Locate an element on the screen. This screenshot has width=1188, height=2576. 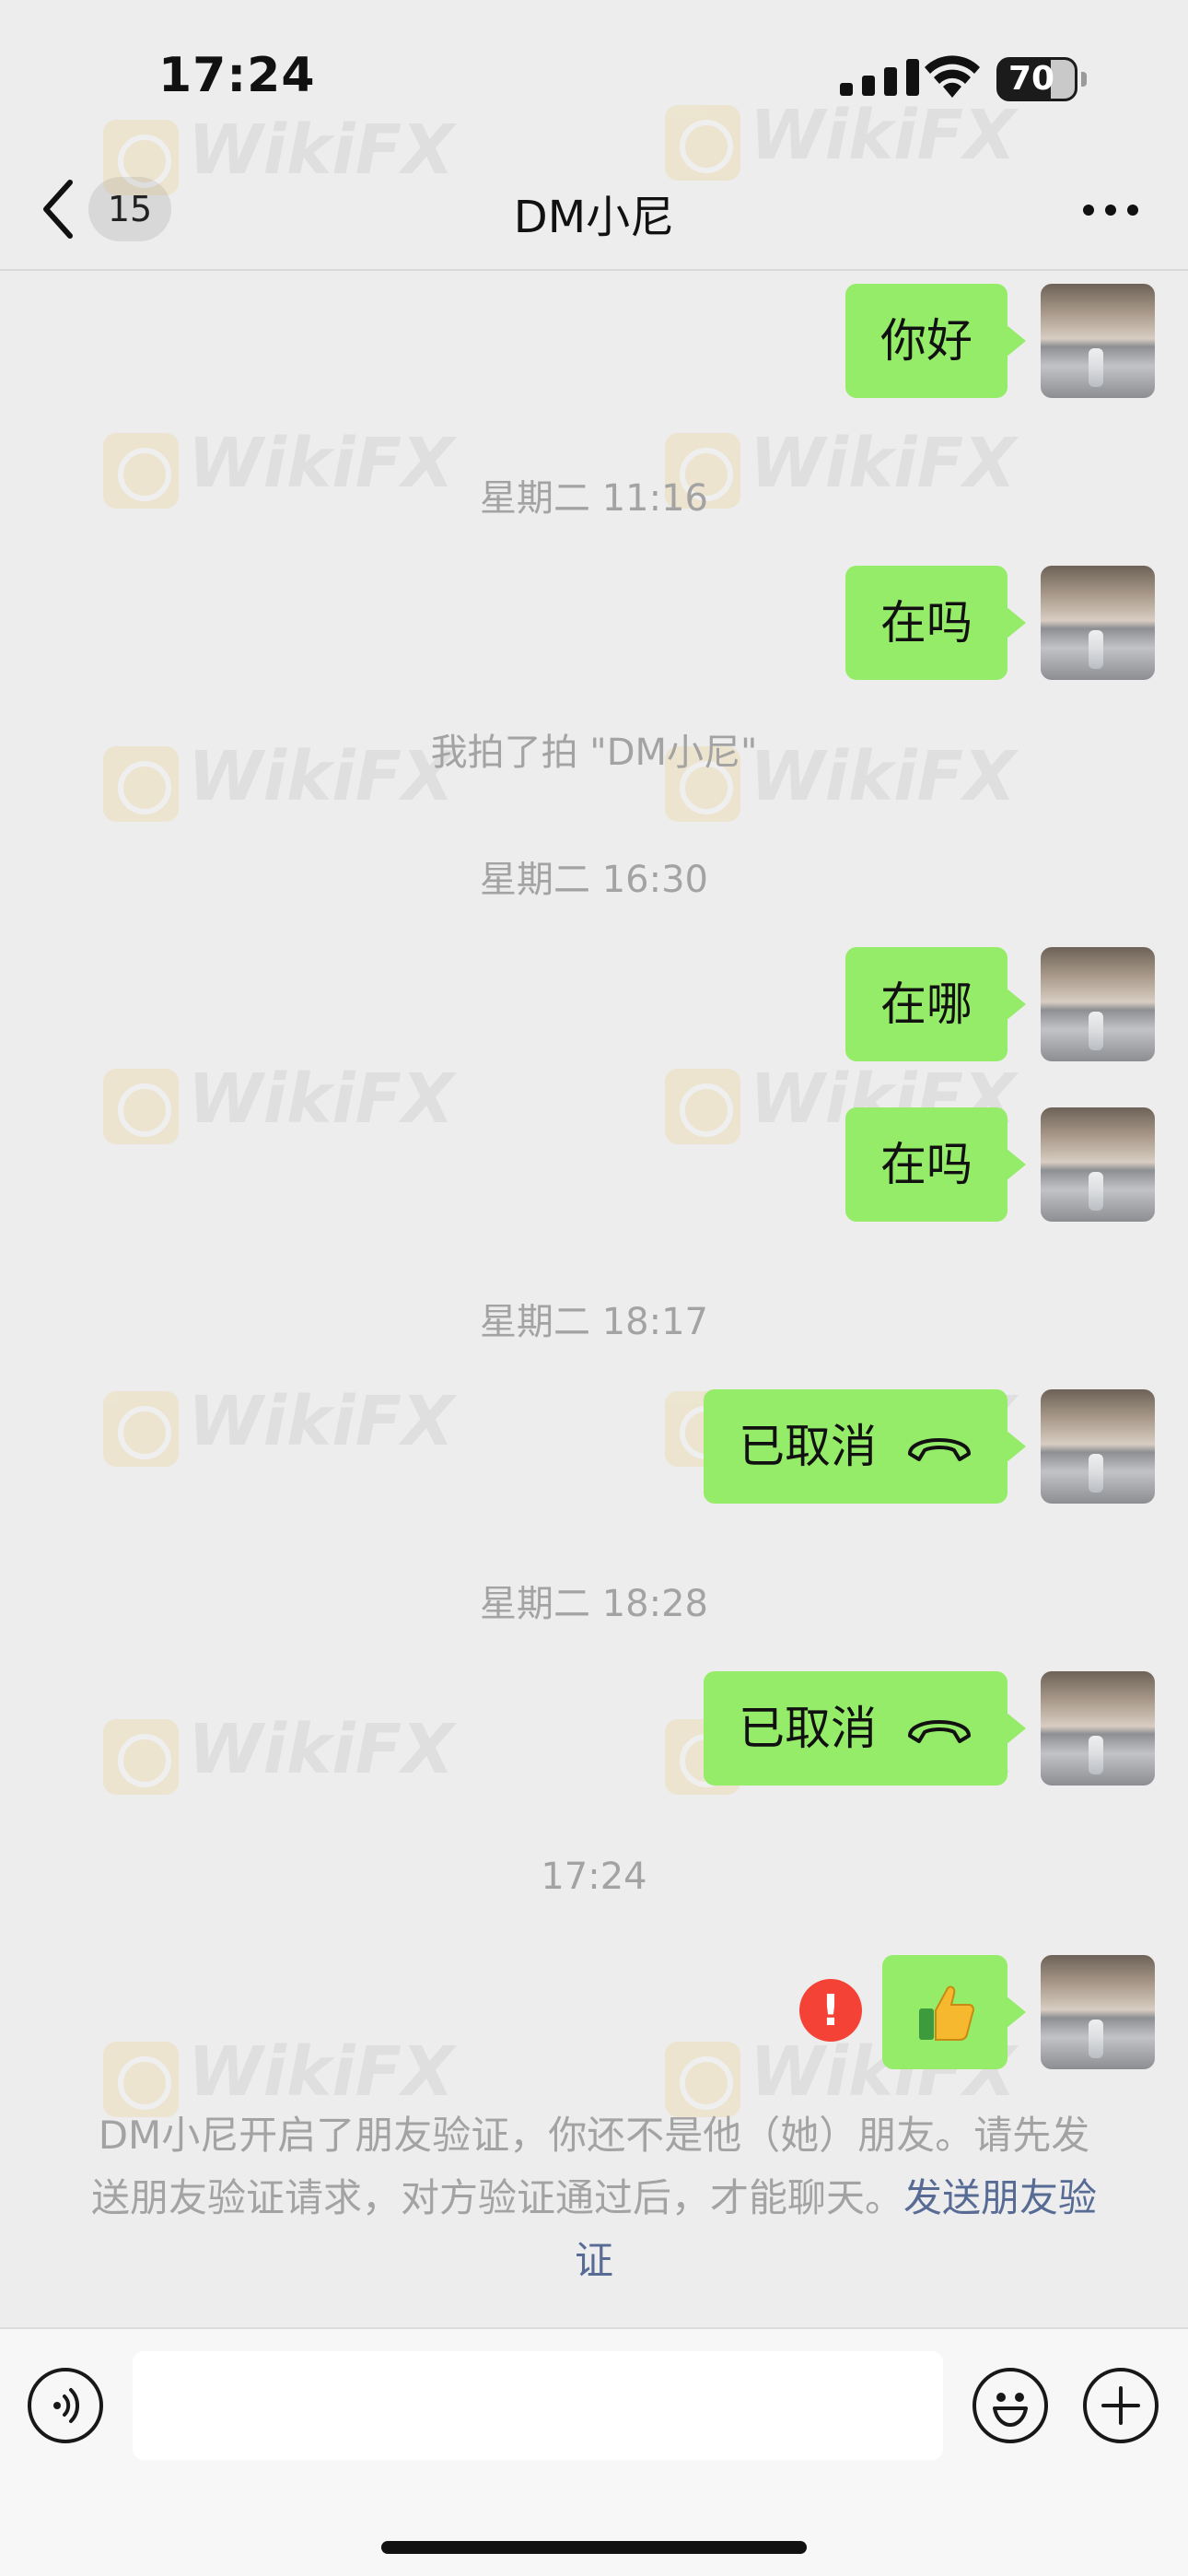
home-indicator is located at coordinates (594, 2547).